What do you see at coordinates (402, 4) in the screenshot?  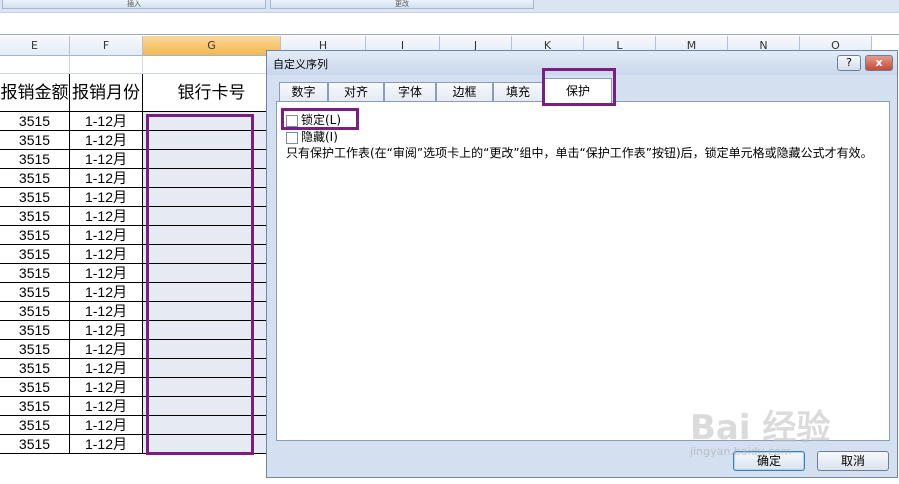 I see `ribbon-change-button: 更改` at bounding box center [402, 4].